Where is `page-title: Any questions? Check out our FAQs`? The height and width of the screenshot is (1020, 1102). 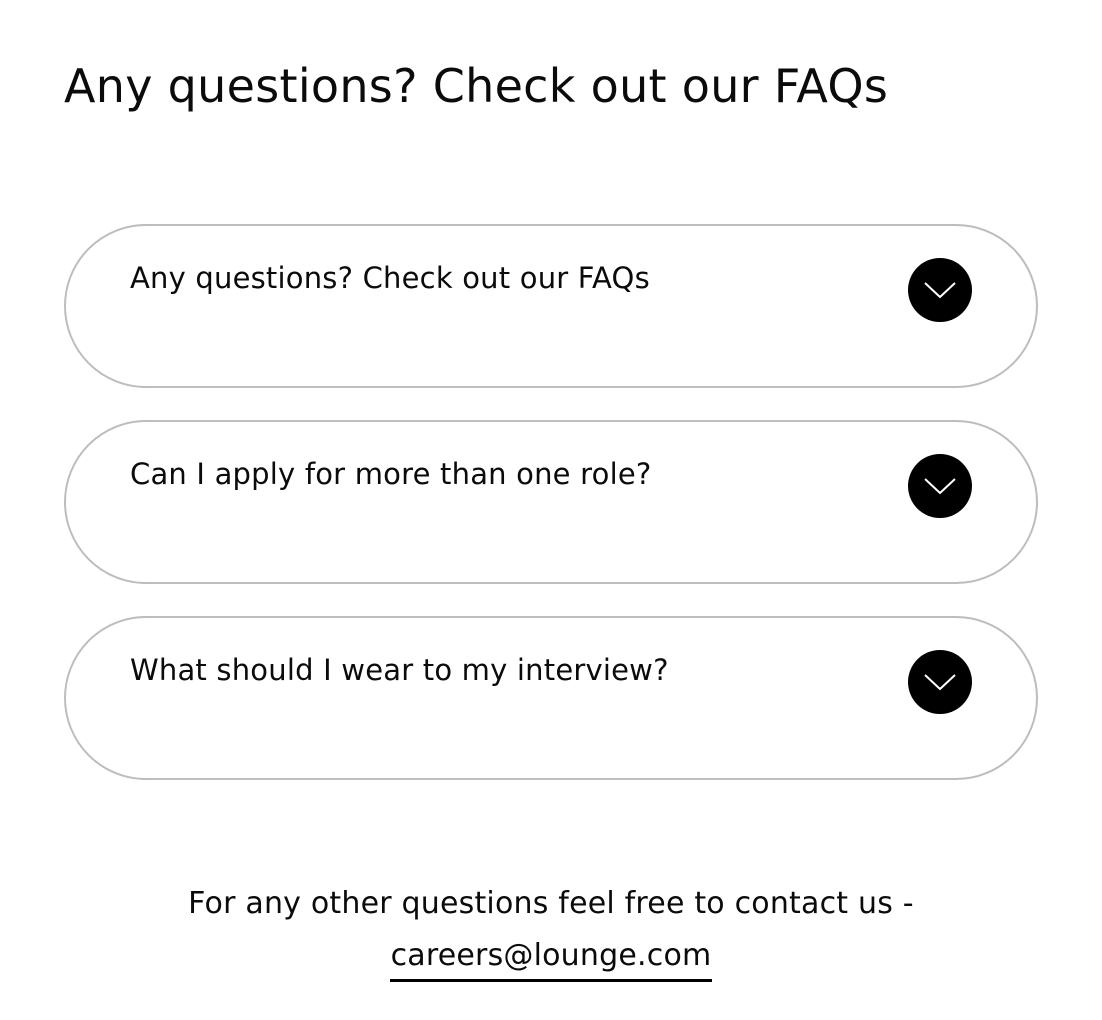
page-title: Any questions? Check out our FAQs is located at coordinates (476, 86).